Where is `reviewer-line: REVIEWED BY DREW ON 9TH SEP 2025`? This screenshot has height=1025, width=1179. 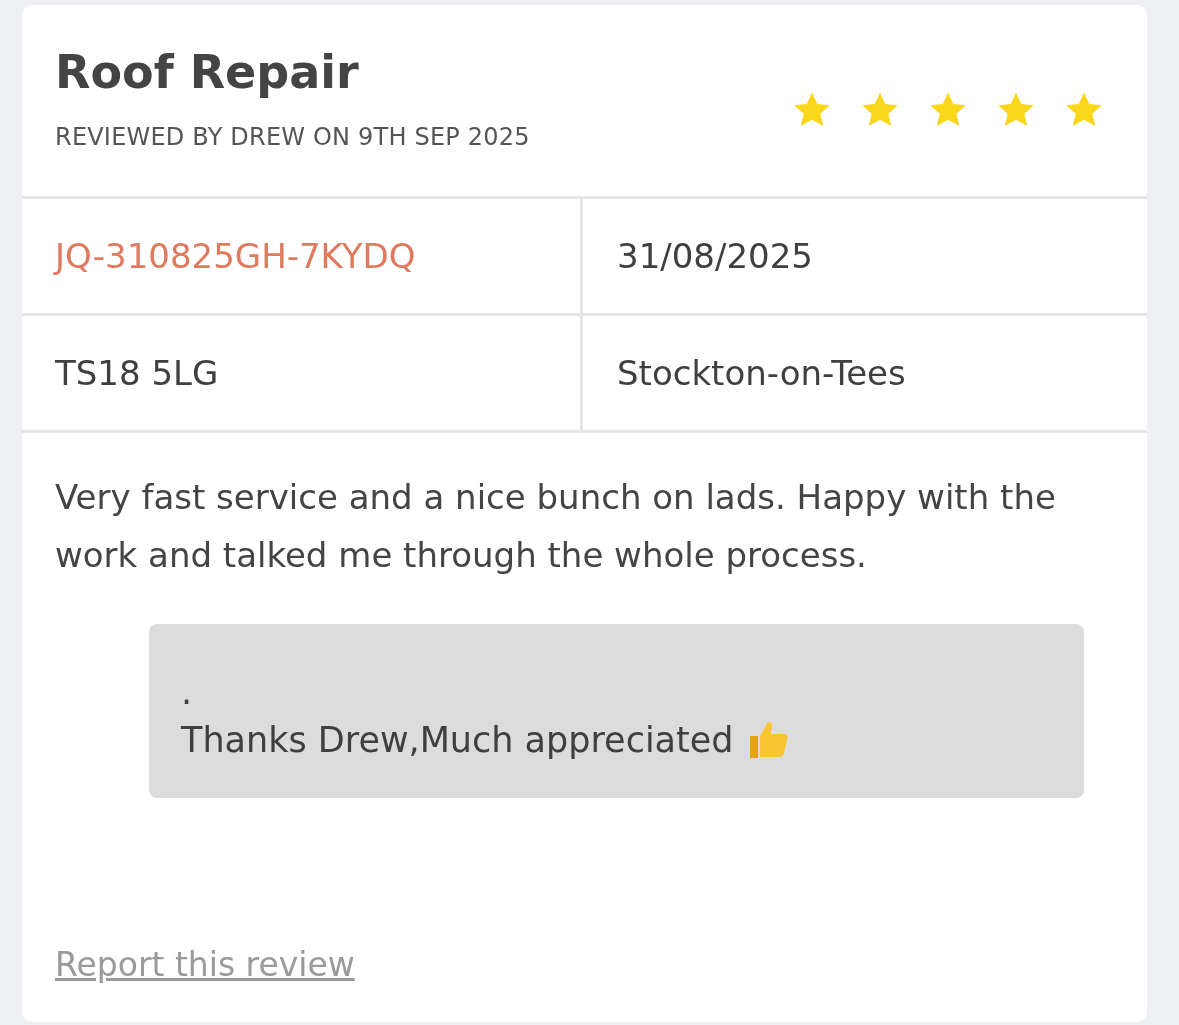
reviewer-line: REVIEWED BY DREW ON 9TH SEP 2025 is located at coordinates (292, 137).